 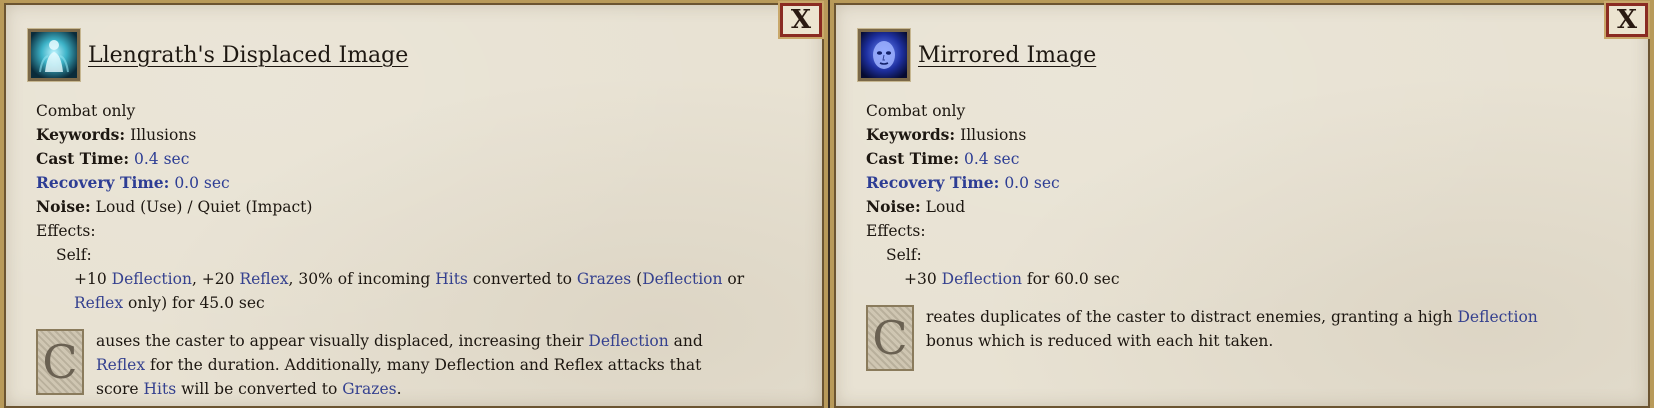 What do you see at coordinates (916, 206) in the screenshot?
I see `noise-row: Noise: Loud` at bounding box center [916, 206].